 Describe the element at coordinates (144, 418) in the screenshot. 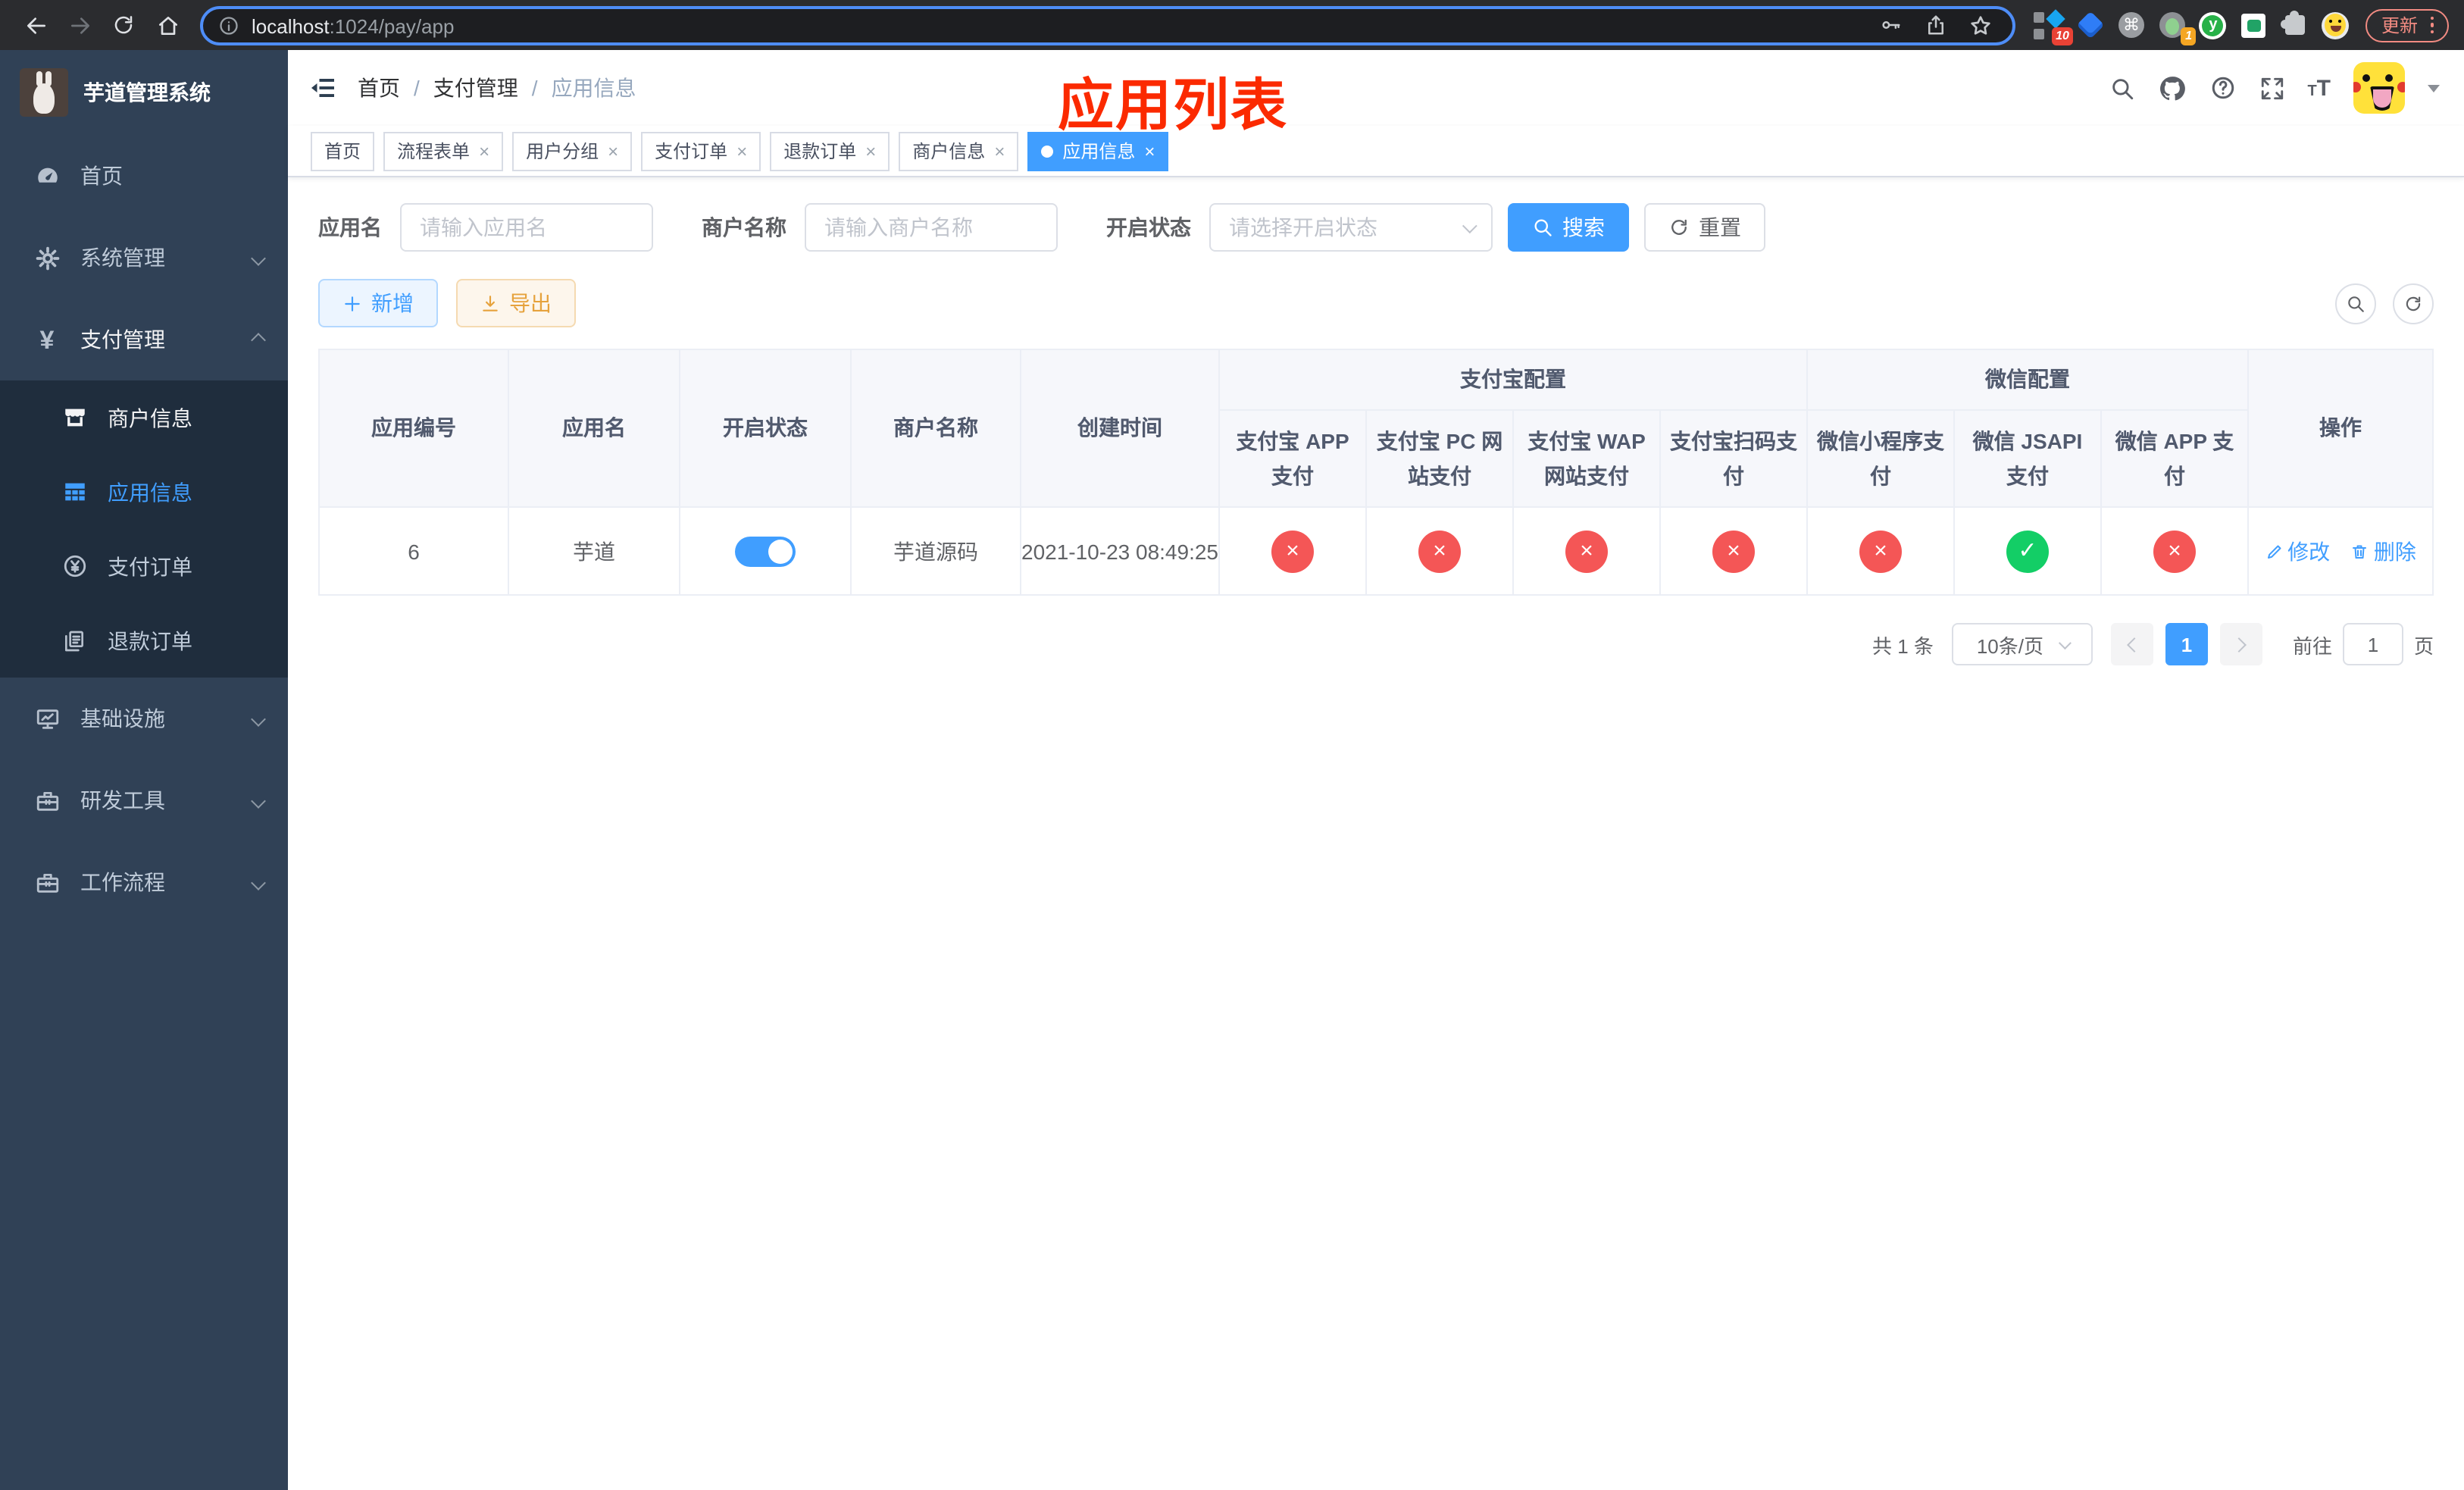

I see `sidebar-item-merchant-info: 商户信息` at that location.